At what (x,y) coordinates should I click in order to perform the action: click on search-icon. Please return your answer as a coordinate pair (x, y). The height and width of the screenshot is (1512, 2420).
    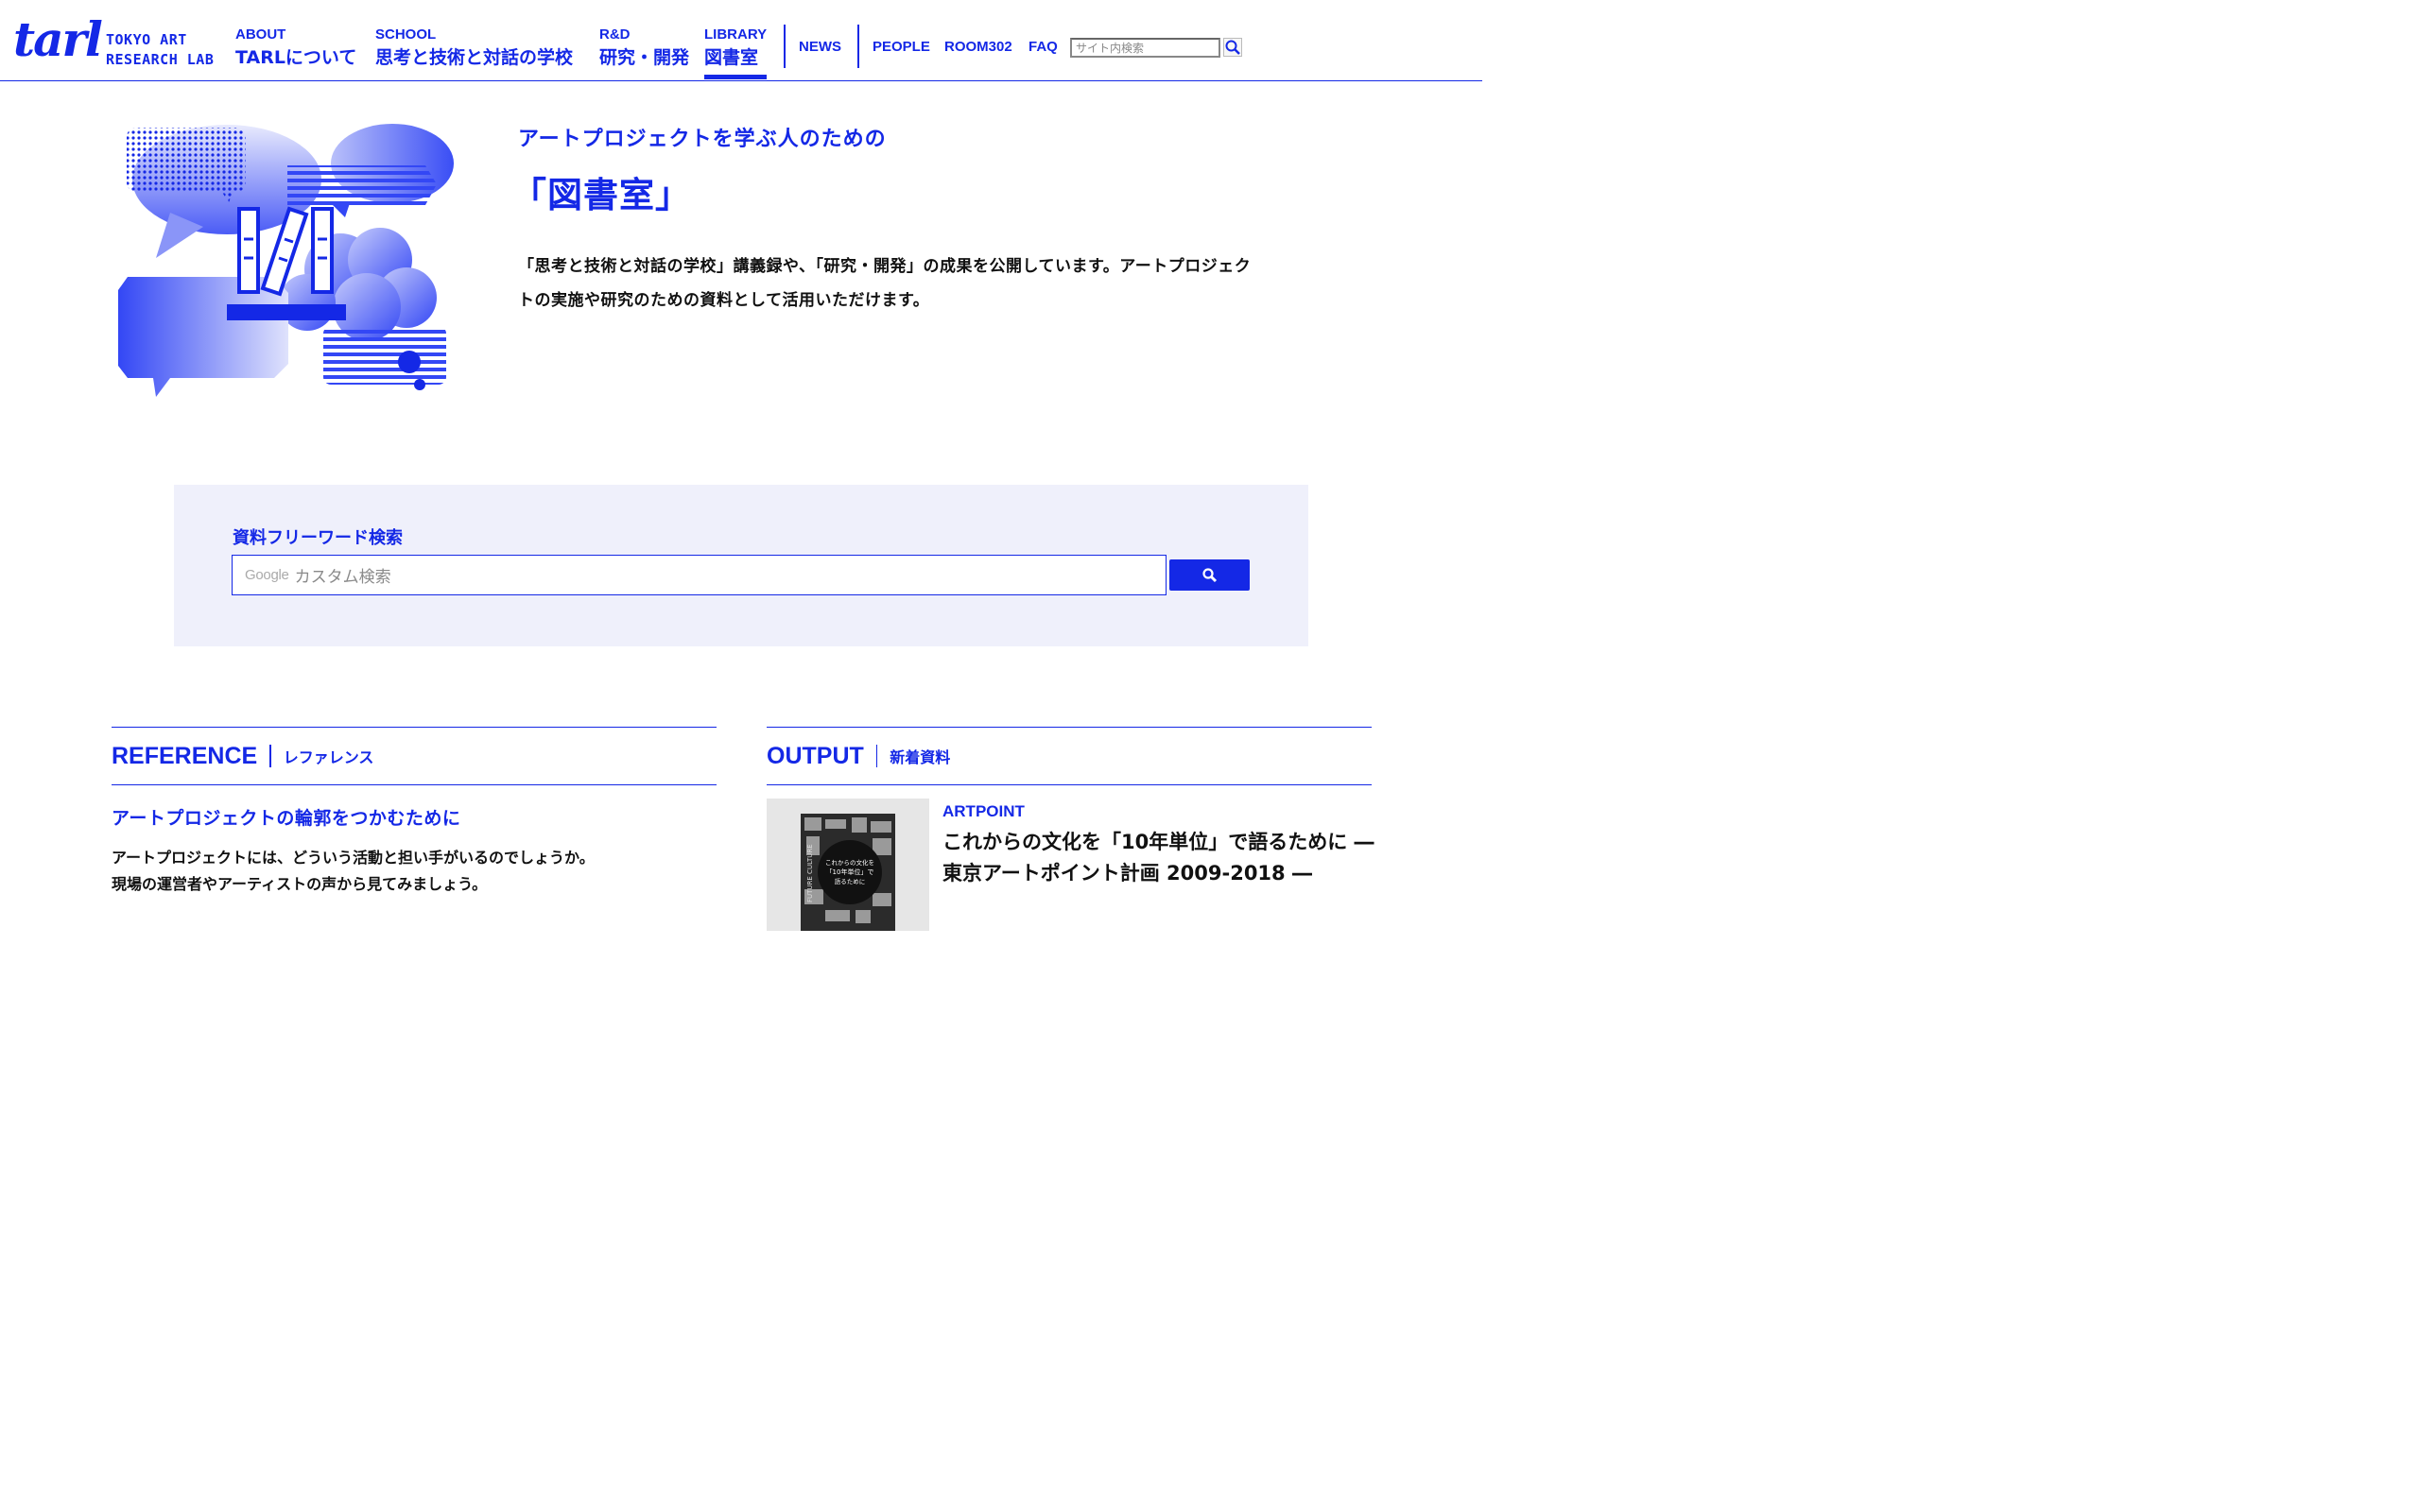
    Looking at the image, I should click on (1209, 574).